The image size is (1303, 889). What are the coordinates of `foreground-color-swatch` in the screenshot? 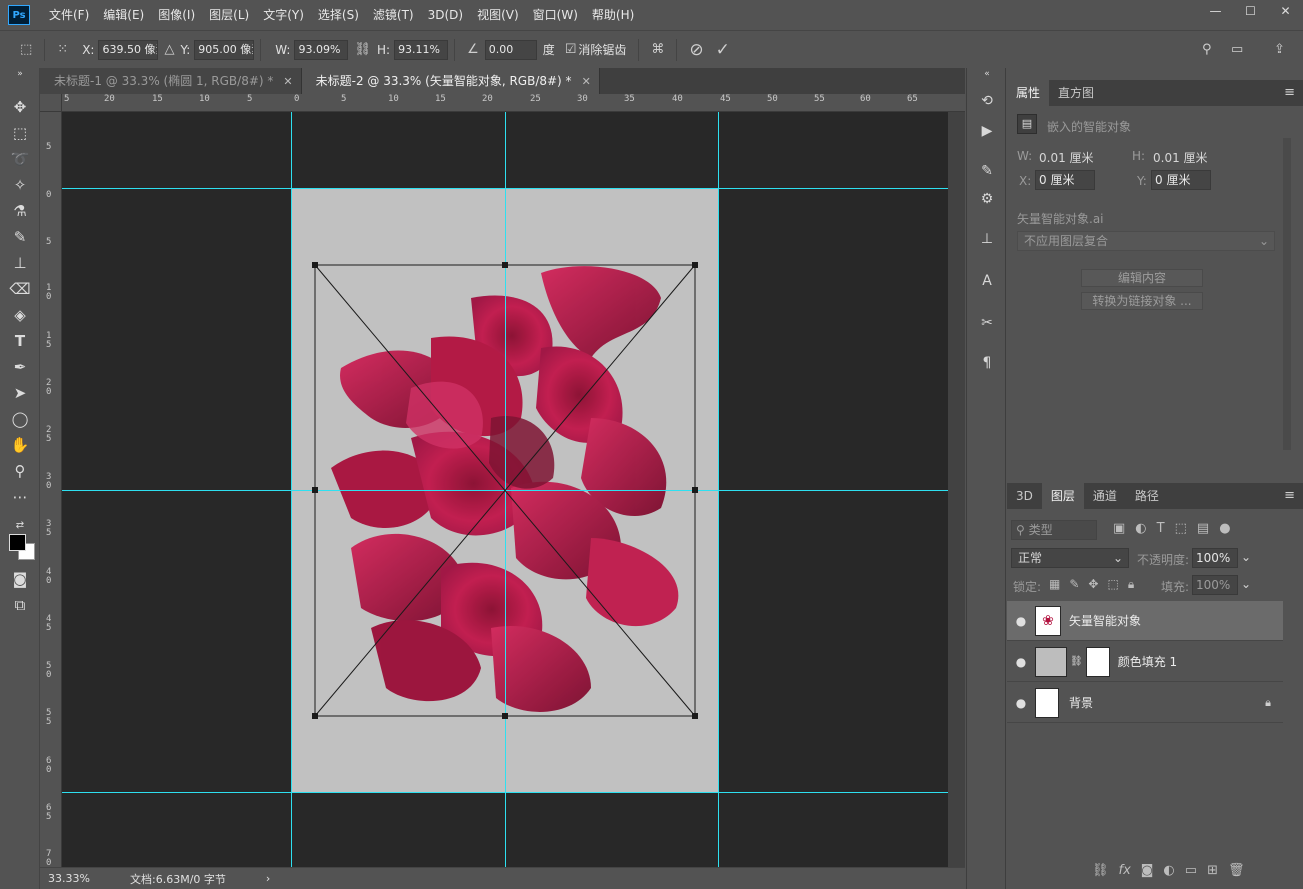 It's located at (17, 542).